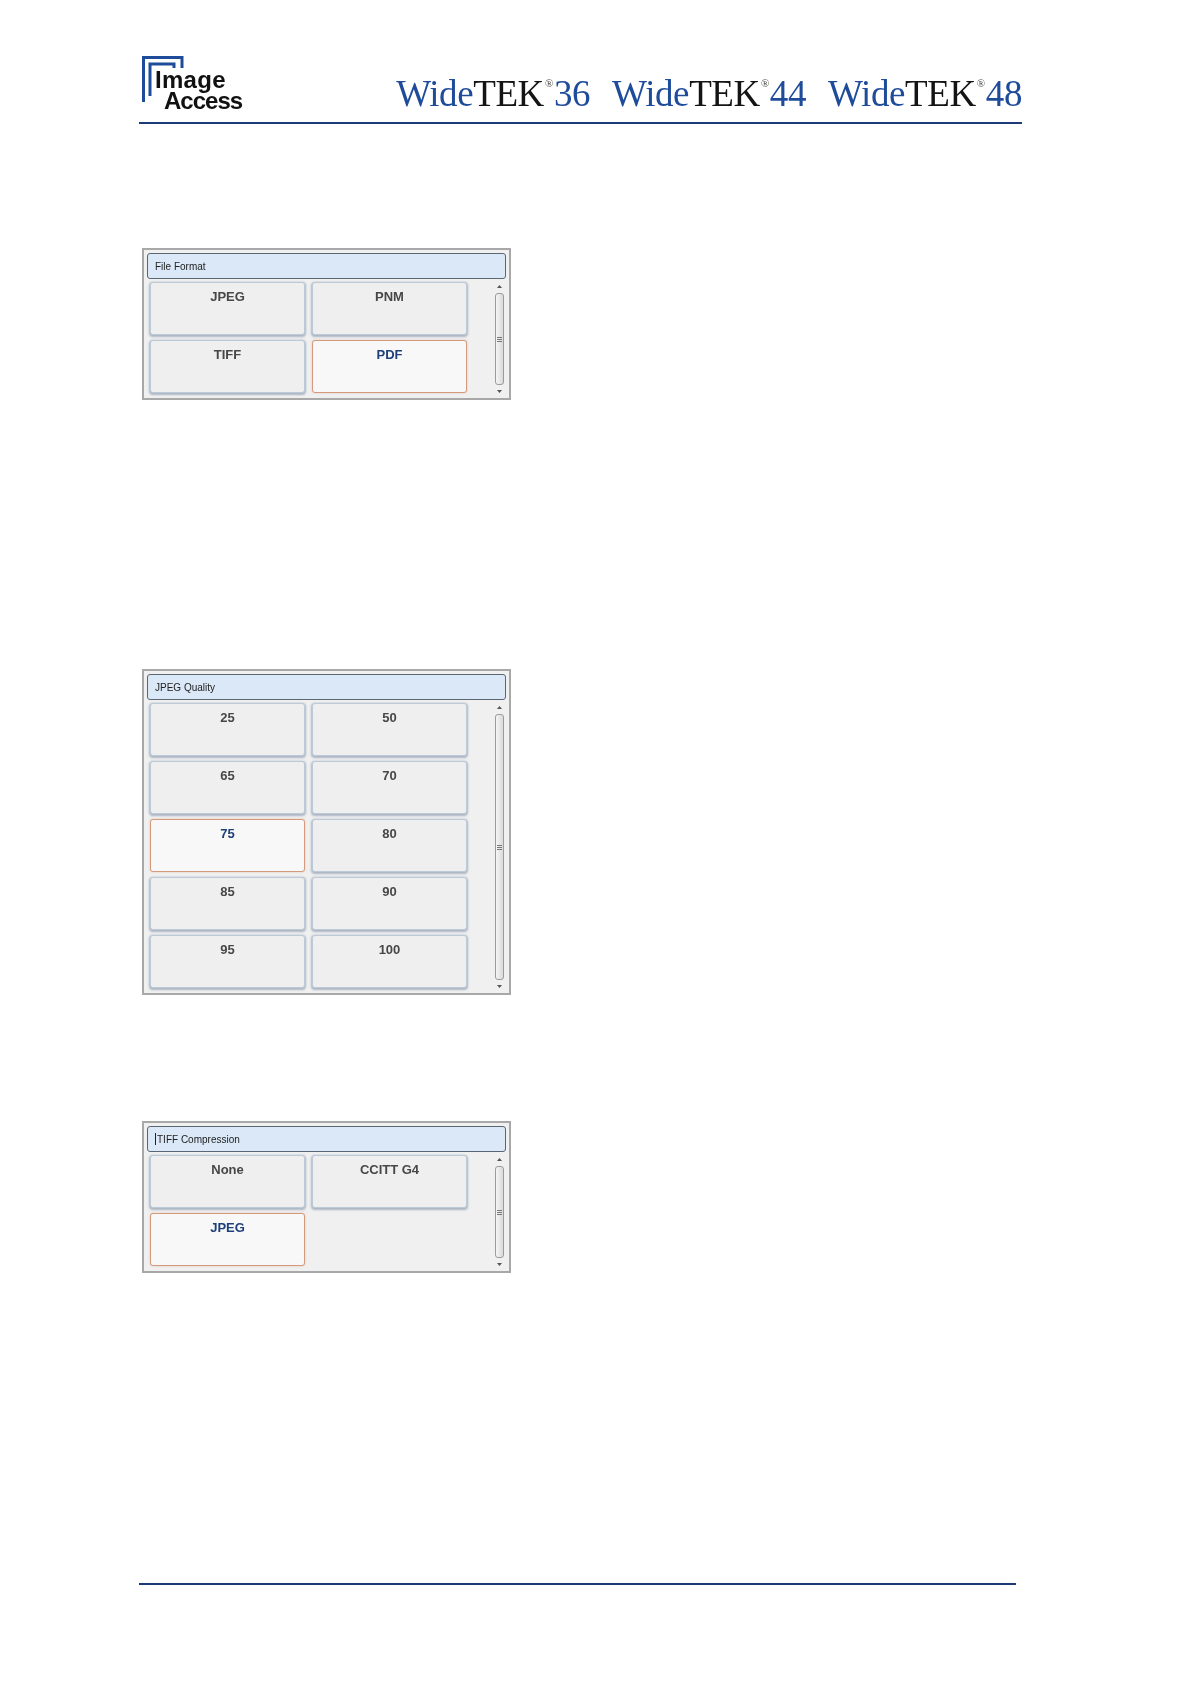  Describe the element at coordinates (227, 961) in the screenshot. I see `option-button: 95` at that location.